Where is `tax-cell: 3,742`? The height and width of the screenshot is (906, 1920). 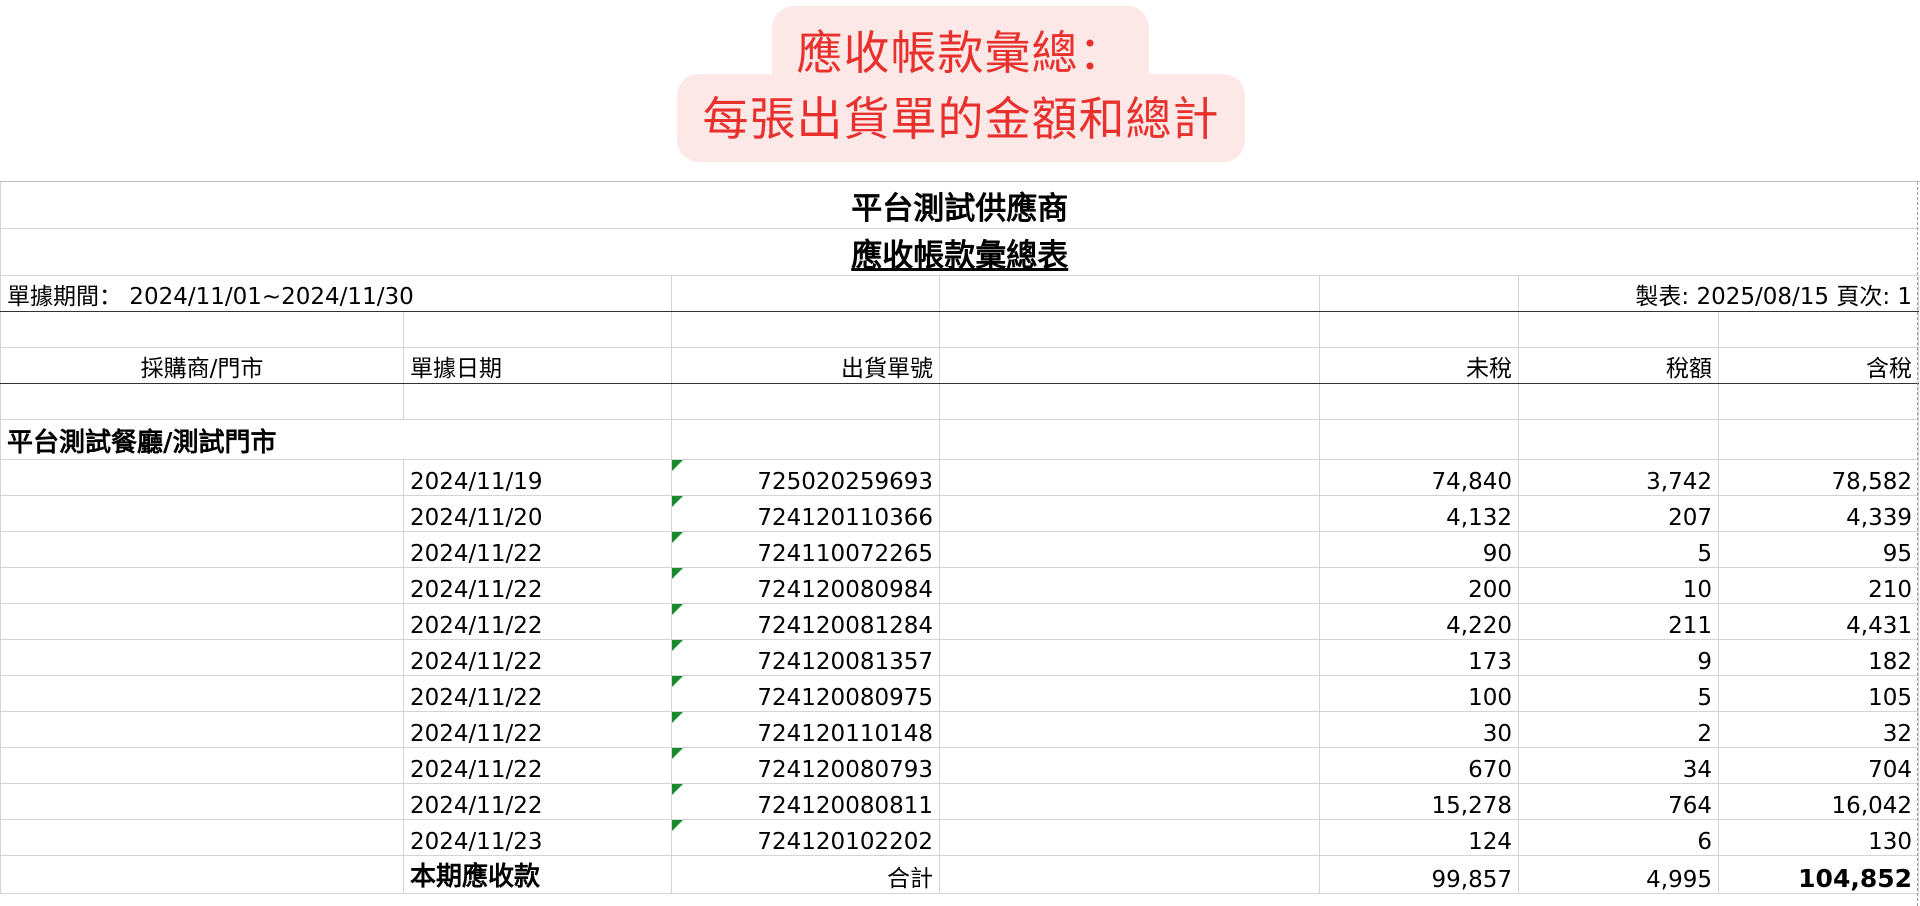
tax-cell: 3,742 is located at coordinates (1618, 477).